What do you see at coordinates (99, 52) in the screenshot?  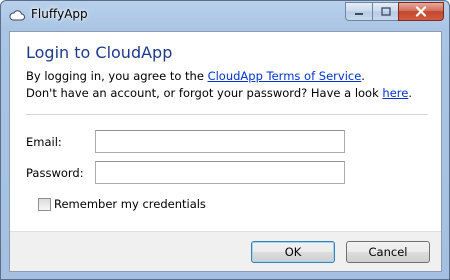 I see `dialog-heading: Login to CloudApp` at bounding box center [99, 52].